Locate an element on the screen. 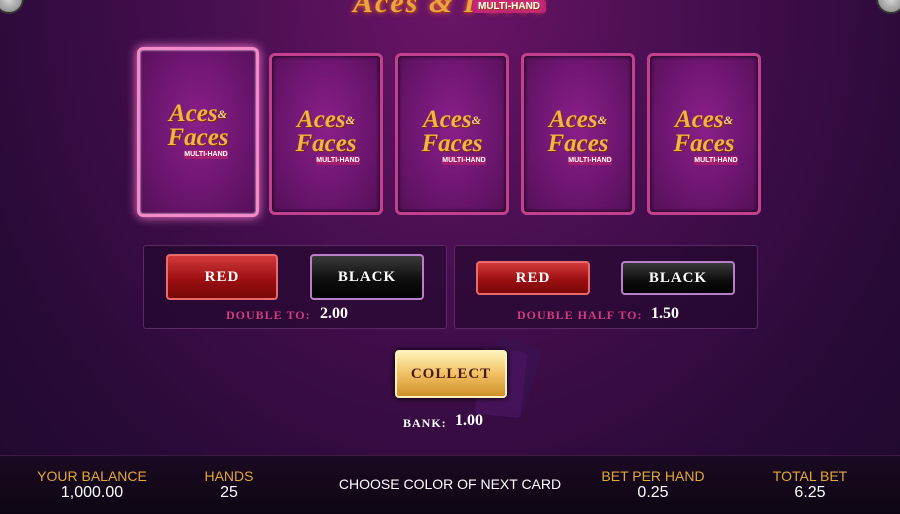 The height and width of the screenshot is (514, 900). hands-value: 25 is located at coordinates (229, 492).